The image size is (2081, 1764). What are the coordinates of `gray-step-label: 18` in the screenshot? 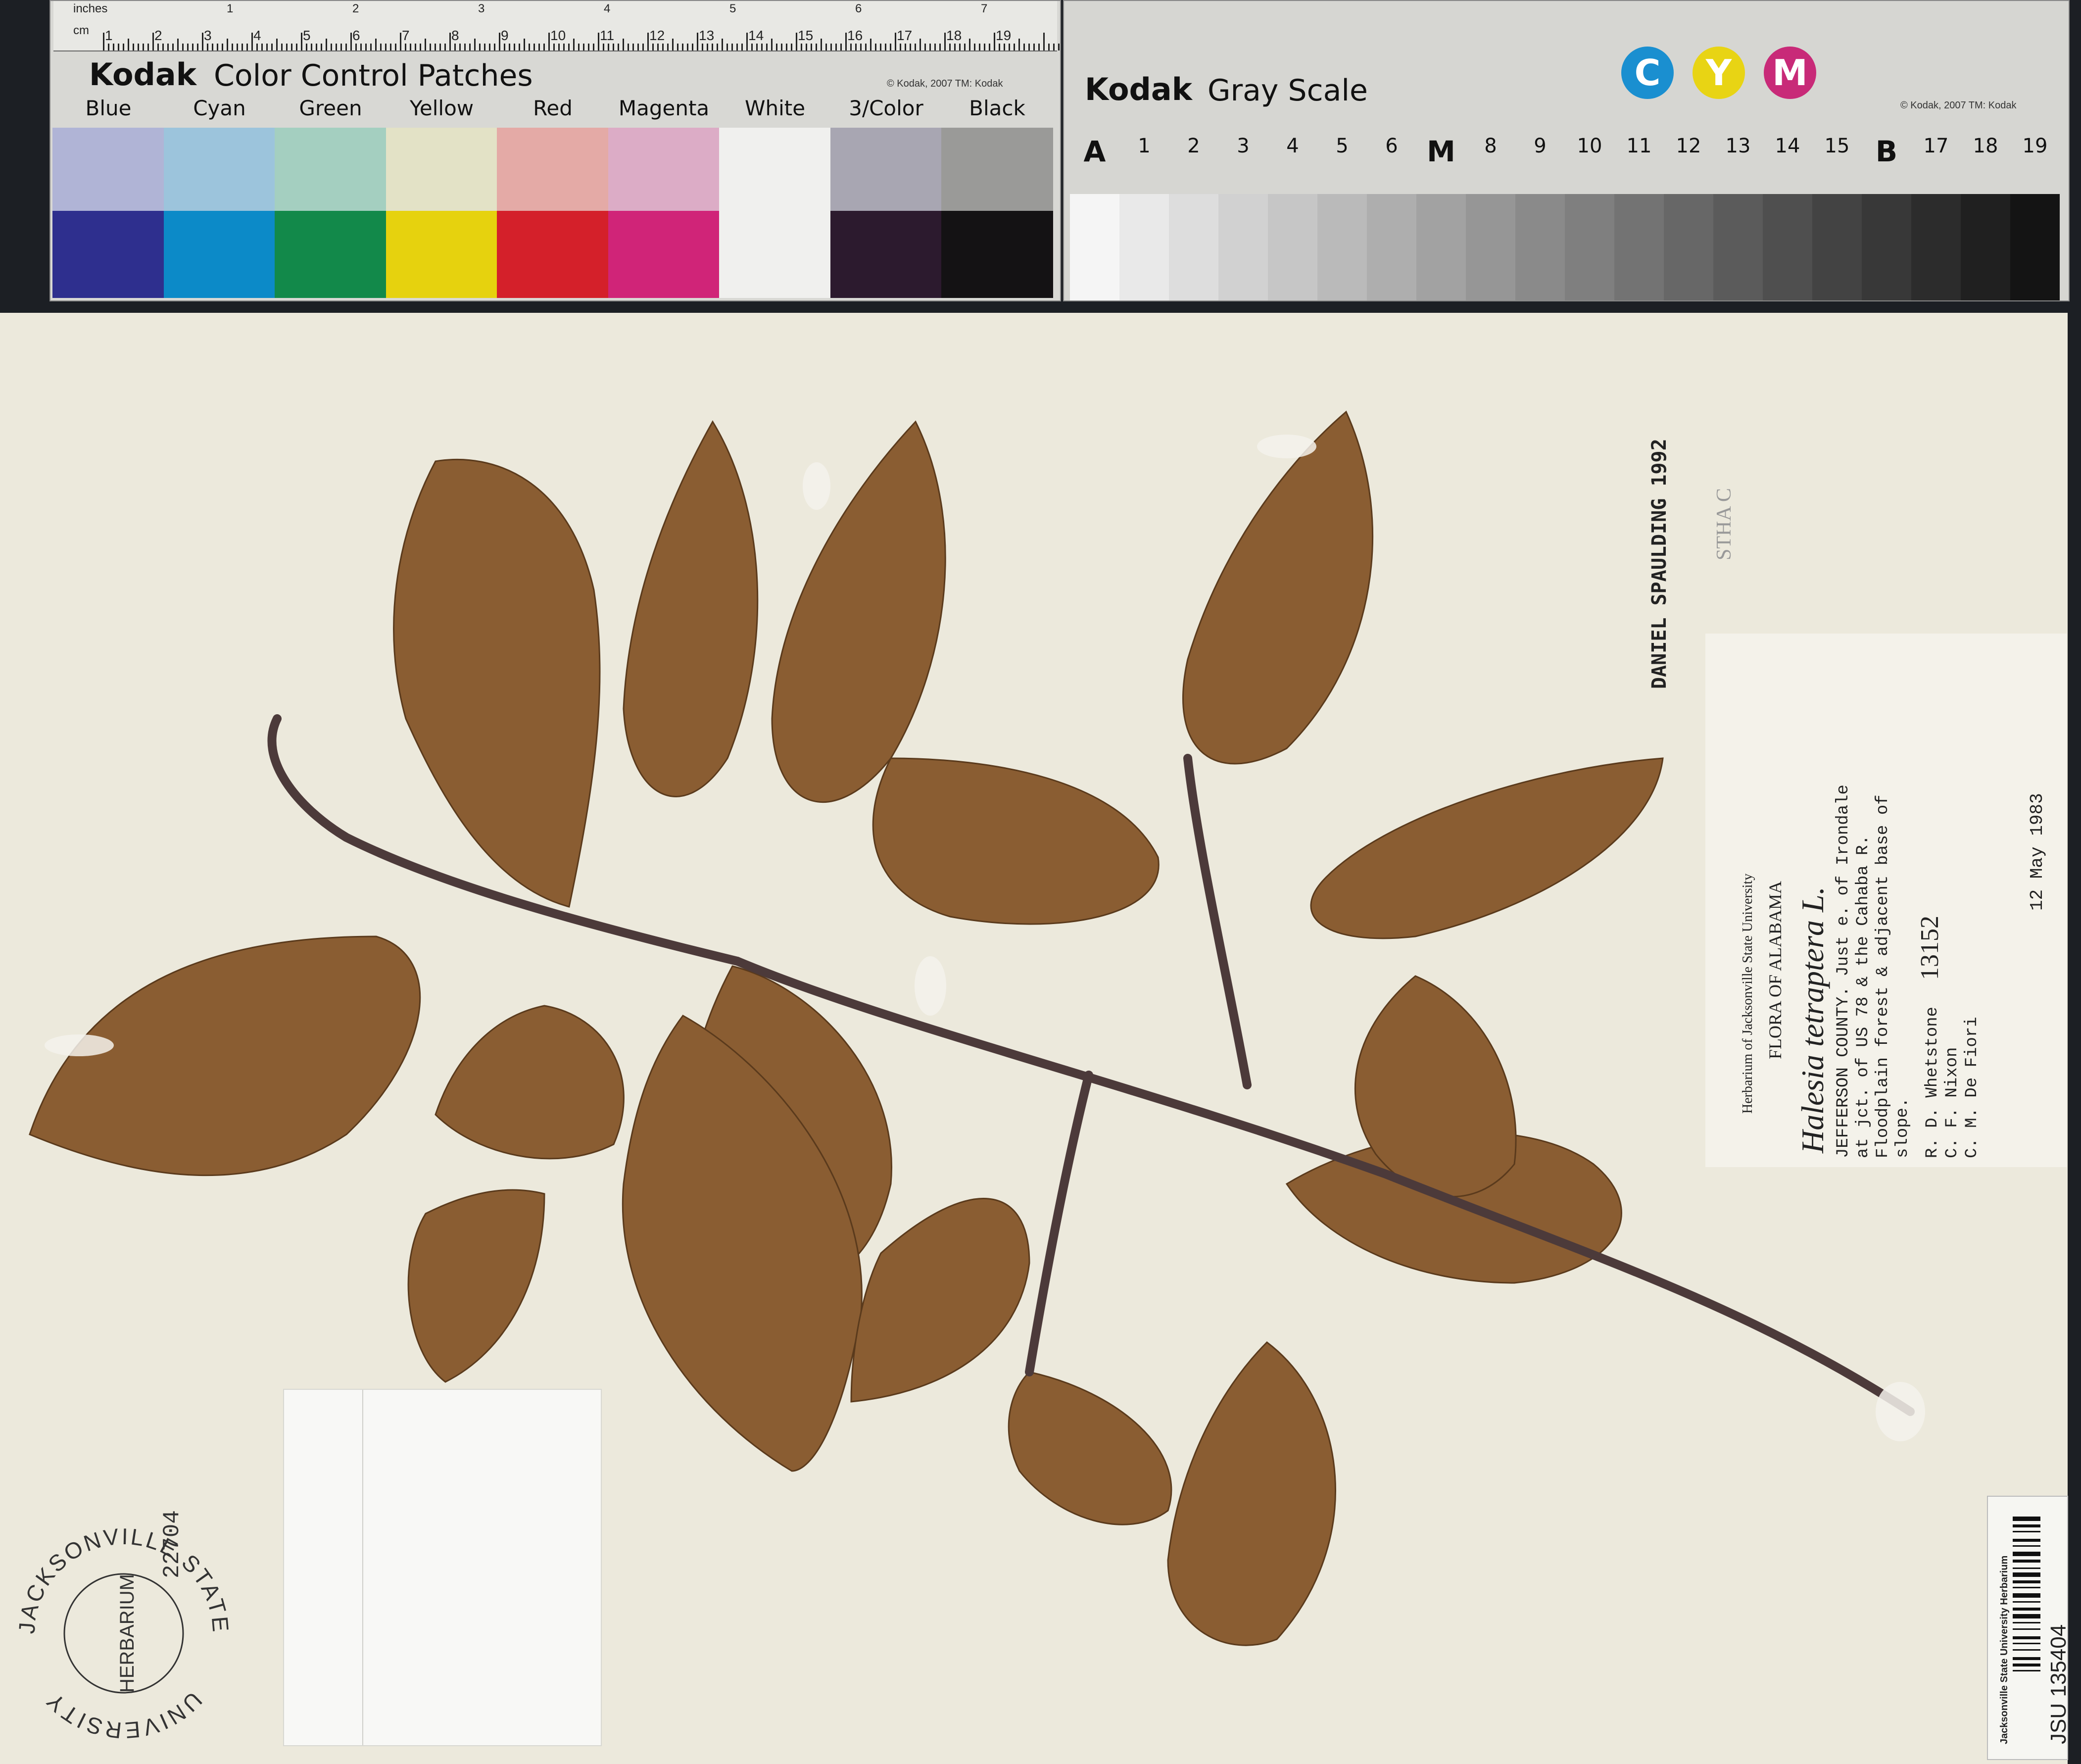 It's located at (1985, 146).